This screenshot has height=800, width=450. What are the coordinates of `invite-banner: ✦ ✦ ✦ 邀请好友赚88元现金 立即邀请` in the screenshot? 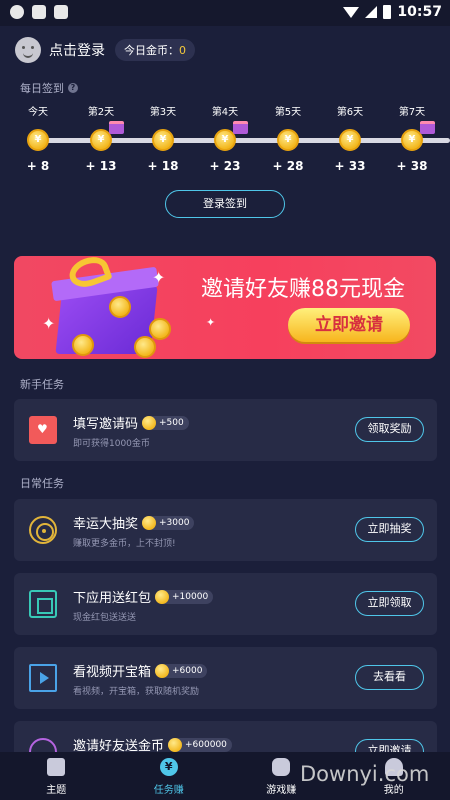 It's located at (225, 307).